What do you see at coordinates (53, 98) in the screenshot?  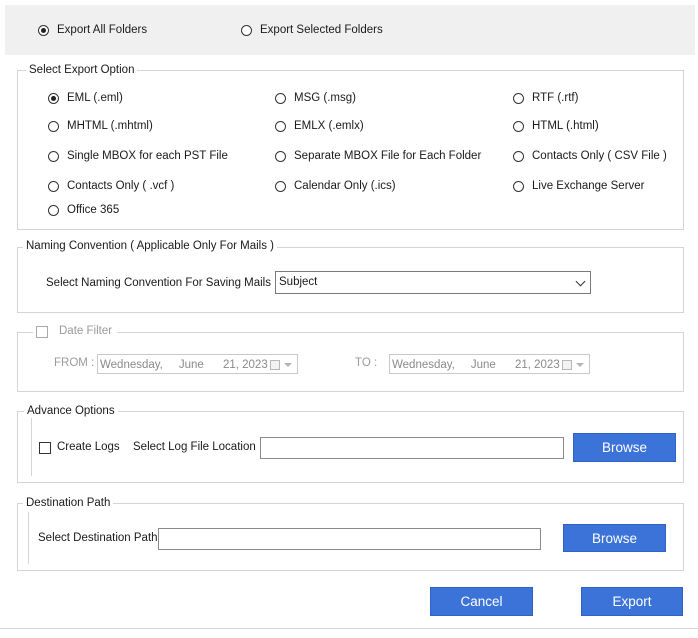 I see `option-eml-radio` at bounding box center [53, 98].